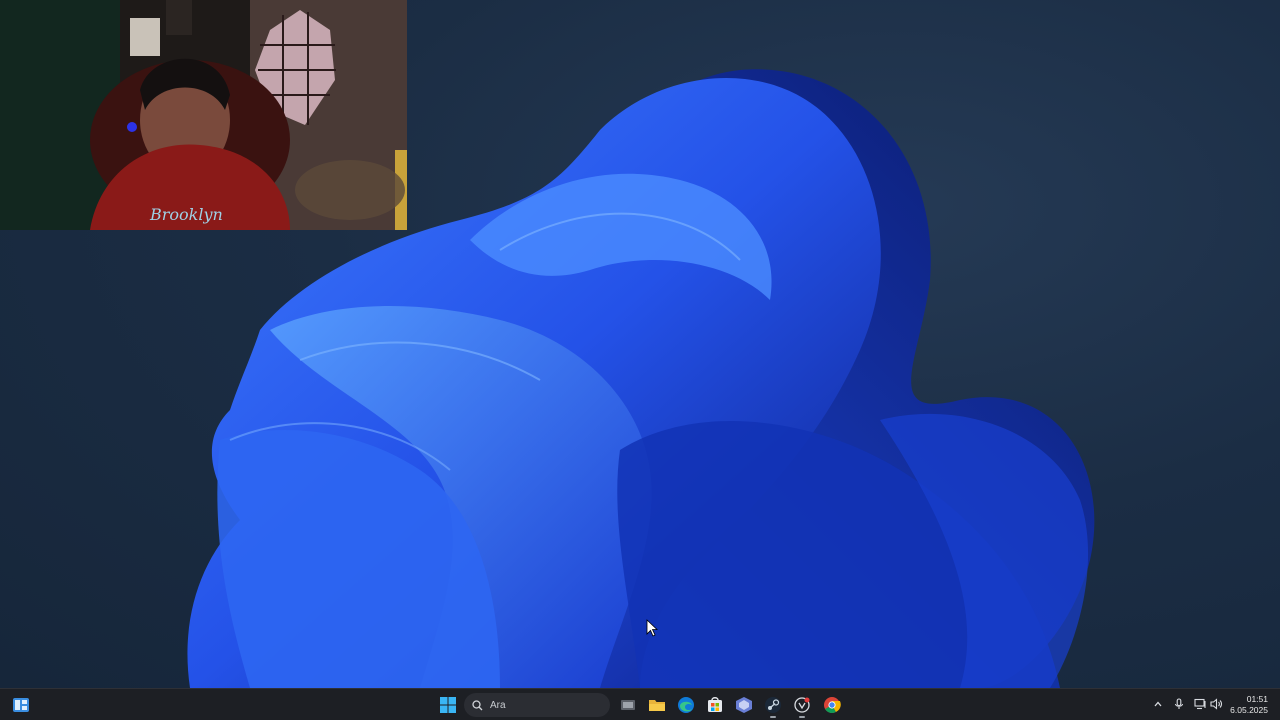 The height and width of the screenshot is (720, 1280). What do you see at coordinates (498, 705) in the screenshot?
I see `search-placeholder: Ara` at bounding box center [498, 705].